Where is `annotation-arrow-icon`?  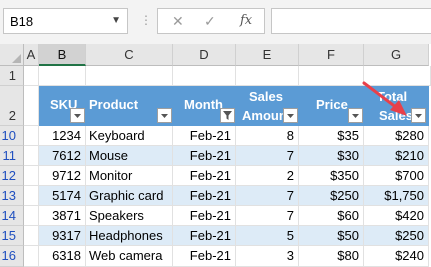
annotation-arrow-icon is located at coordinates (384, 98).